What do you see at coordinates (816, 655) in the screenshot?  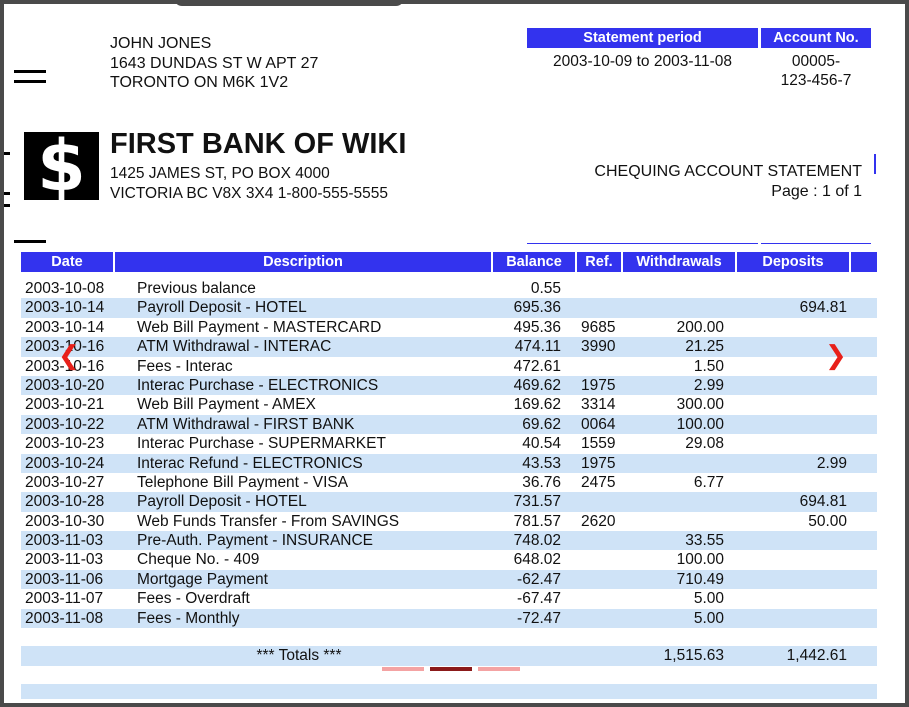 I see `totals-deposits: 1,442.61` at bounding box center [816, 655].